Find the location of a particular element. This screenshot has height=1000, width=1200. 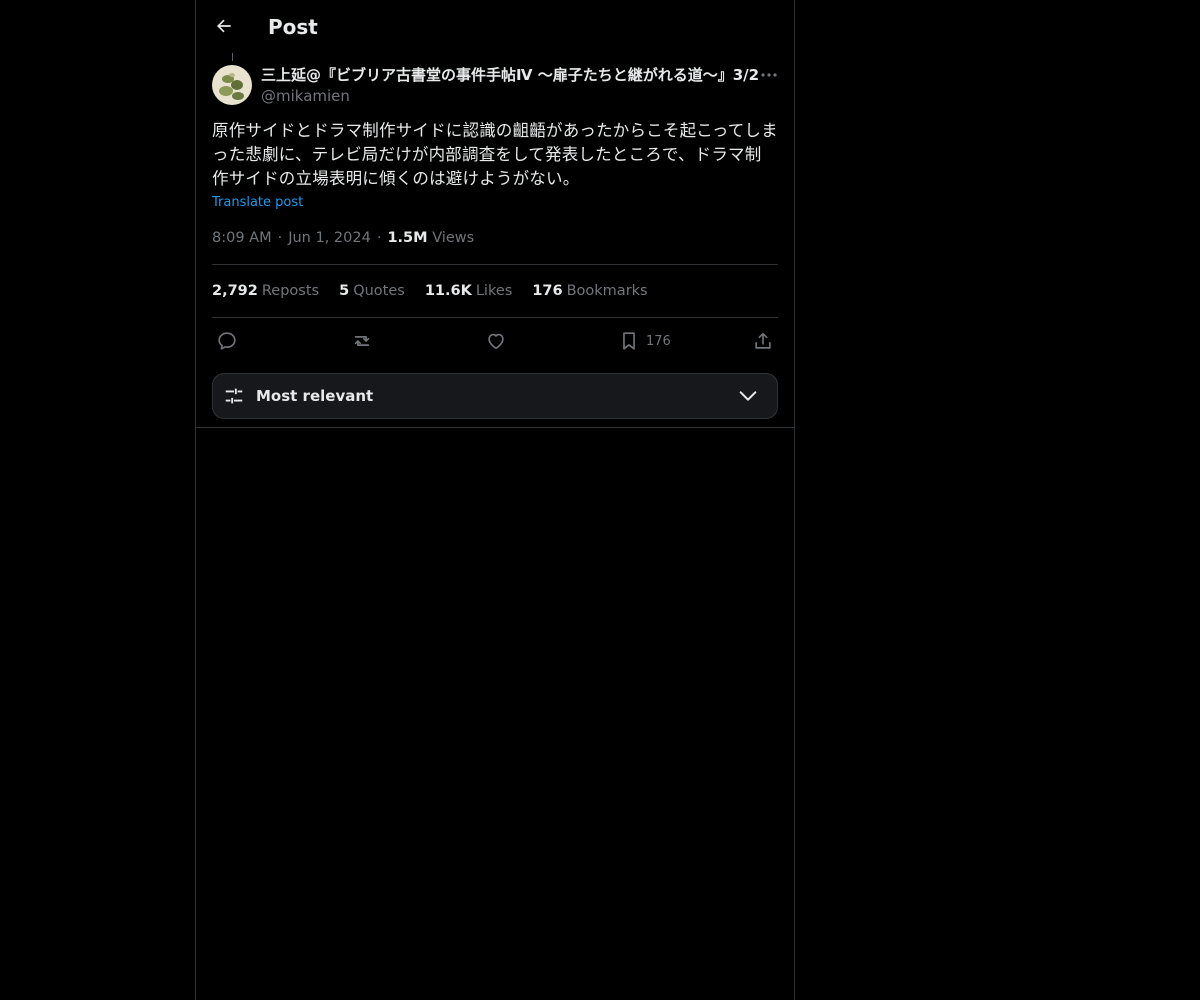

post-meta: 8:09 AM · Jun 1, 2024 · 1.5M Views is located at coordinates (343, 238).